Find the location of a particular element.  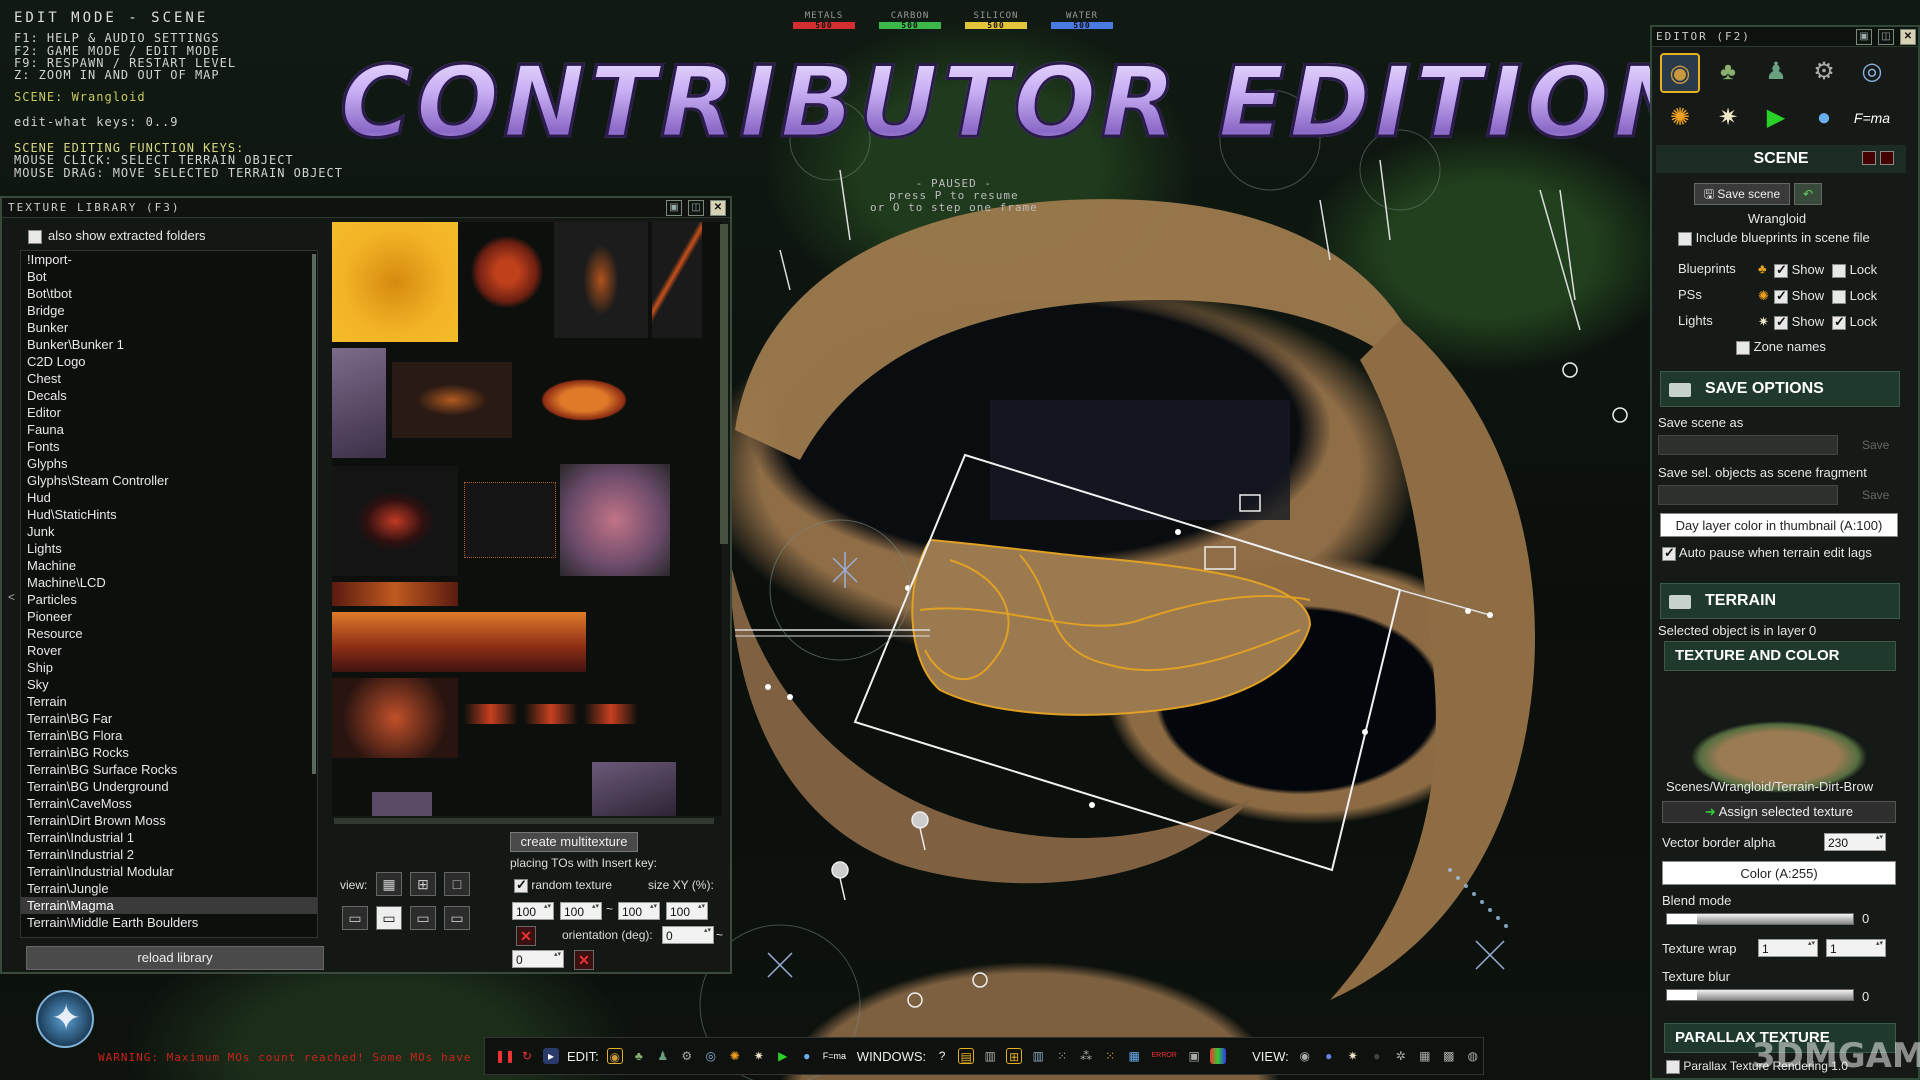

texture-blur-slider is located at coordinates (1760, 995).